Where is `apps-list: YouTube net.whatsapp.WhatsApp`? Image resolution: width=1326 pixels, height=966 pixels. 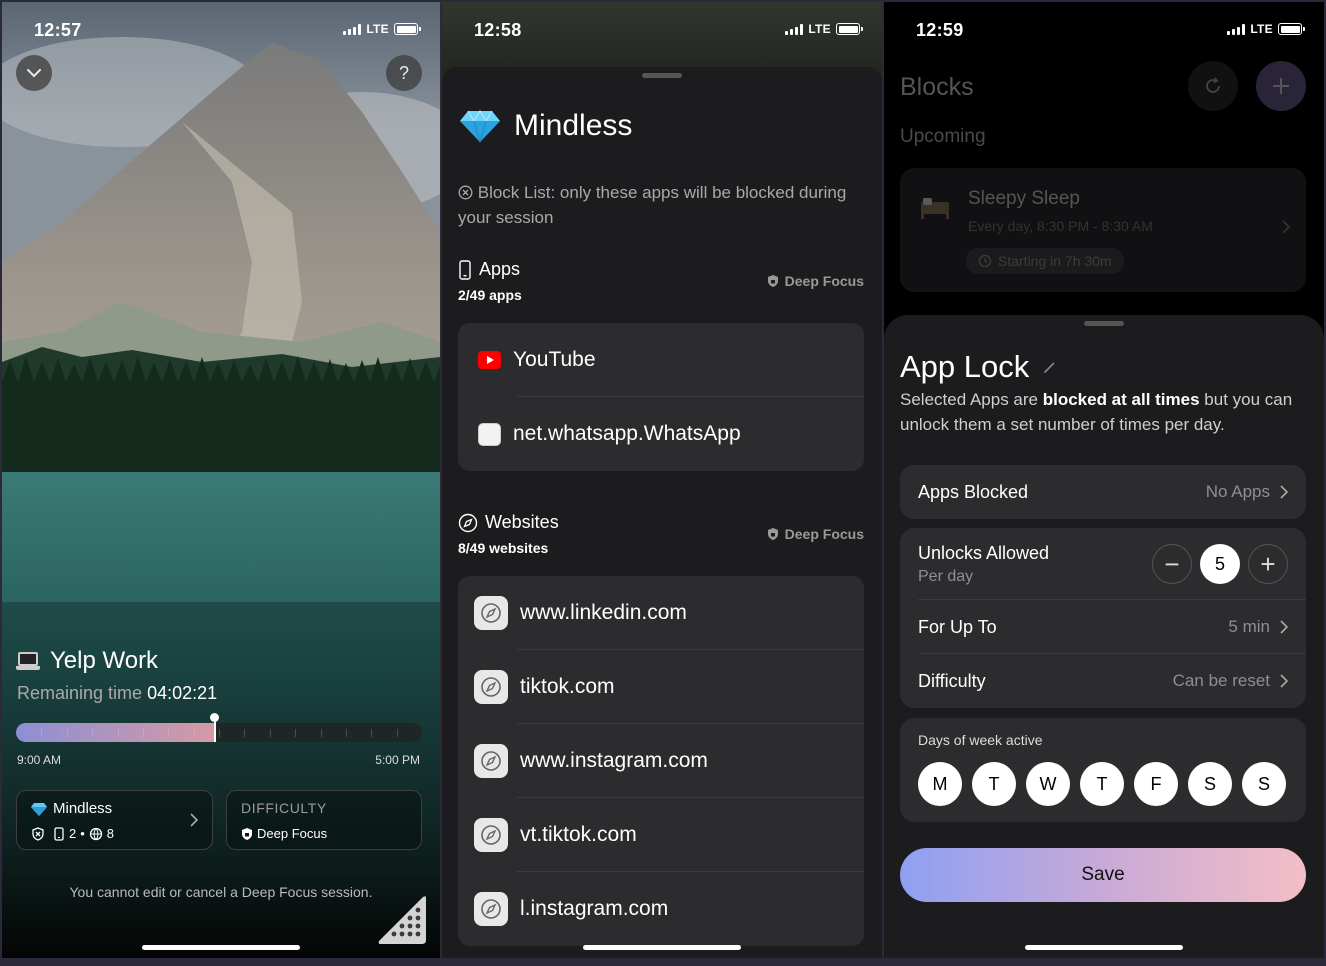
apps-list: YouTube net.whatsapp.WhatsApp is located at coordinates (661, 397).